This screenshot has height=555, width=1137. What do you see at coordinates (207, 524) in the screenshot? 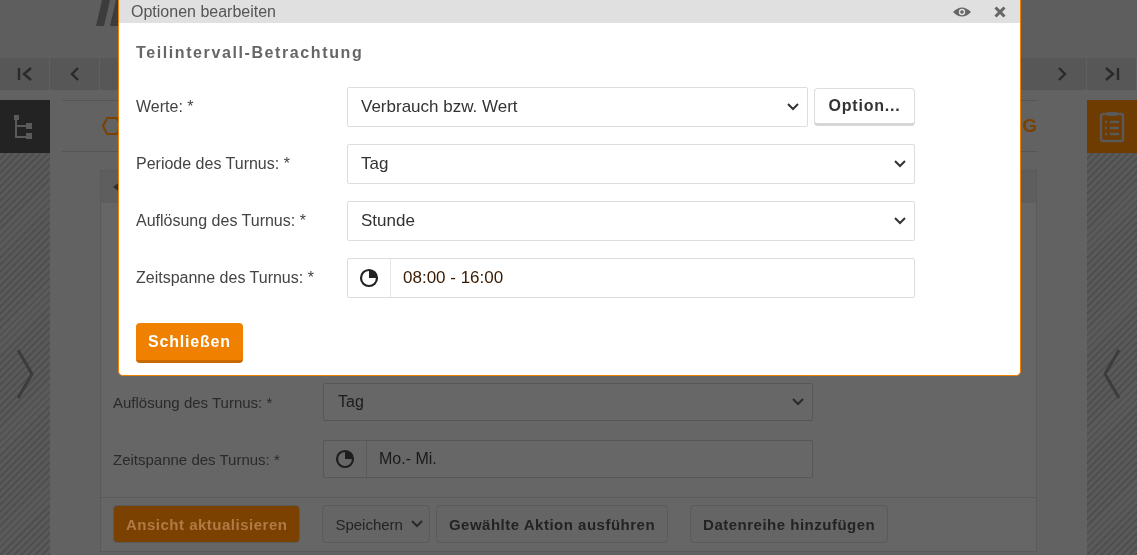
I see `update-view-button: Ansicht aktualisieren` at bounding box center [207, 524].